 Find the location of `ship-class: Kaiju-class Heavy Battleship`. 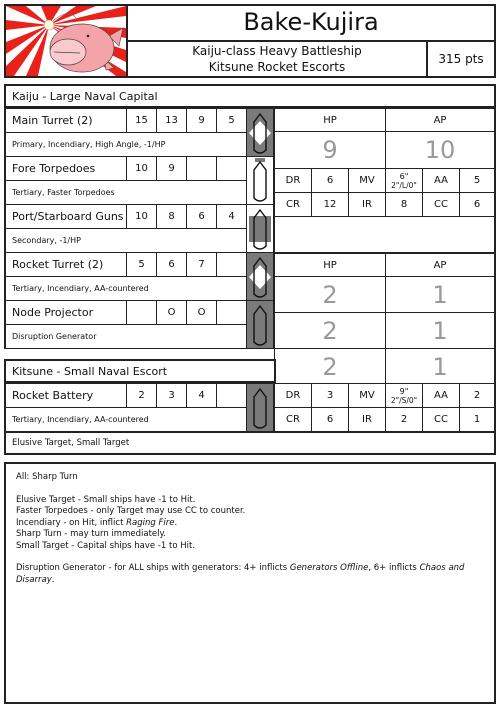

ship-class: Kaiju-class Heavy Battleship is located at coordinates (277, 51).